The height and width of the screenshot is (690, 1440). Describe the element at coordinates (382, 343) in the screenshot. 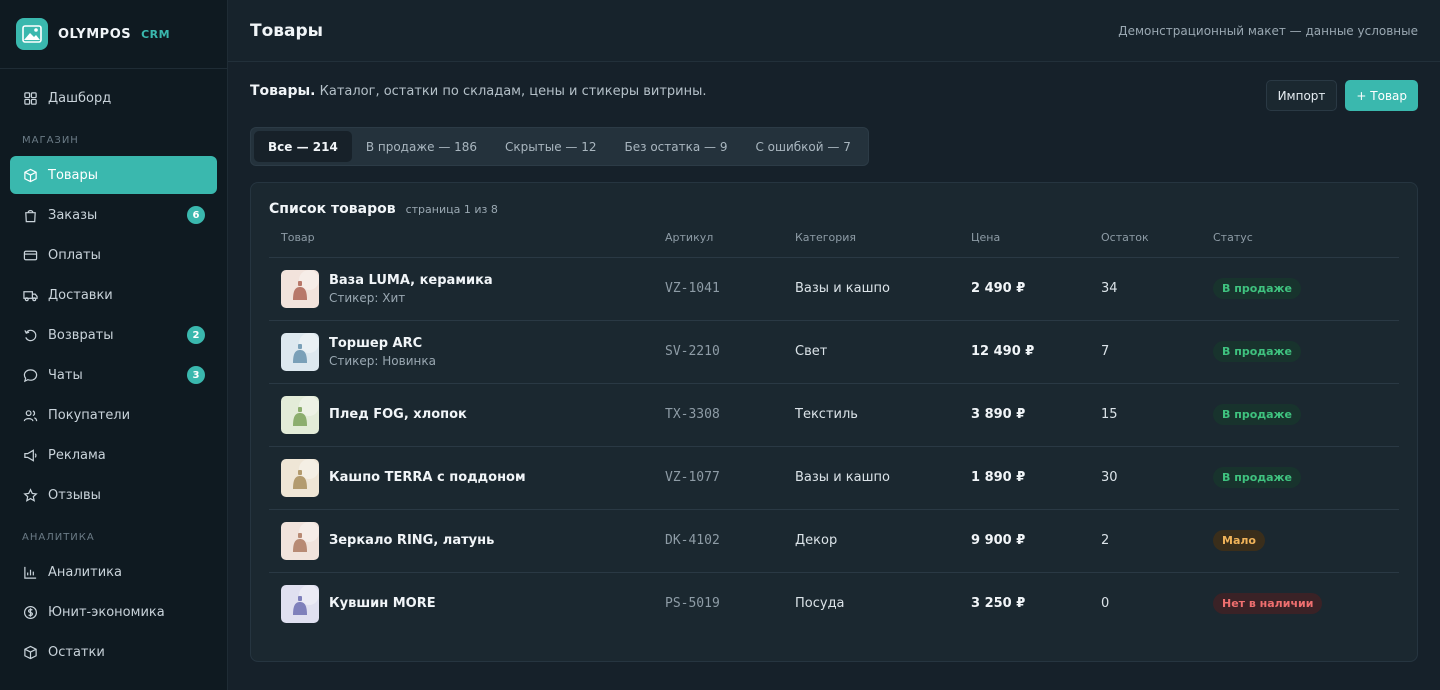

I see `product-name: Торшер ARC` at that location.